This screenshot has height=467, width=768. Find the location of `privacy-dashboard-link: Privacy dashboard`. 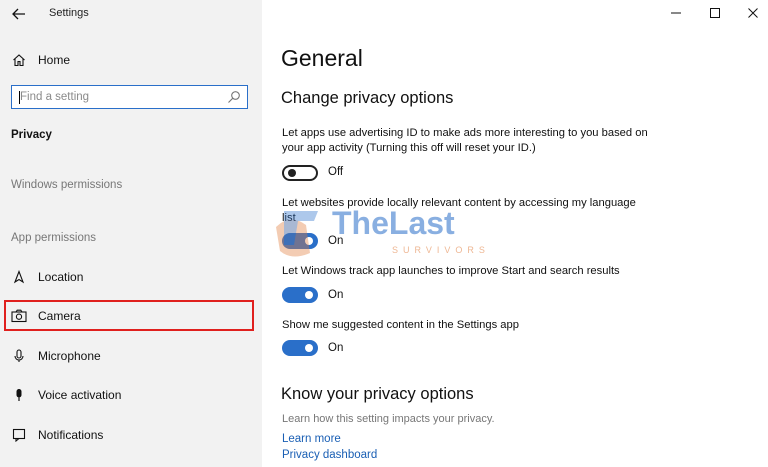

privacy-dashboard-link: Privacy dashboard is located at coordinates (329, 455).